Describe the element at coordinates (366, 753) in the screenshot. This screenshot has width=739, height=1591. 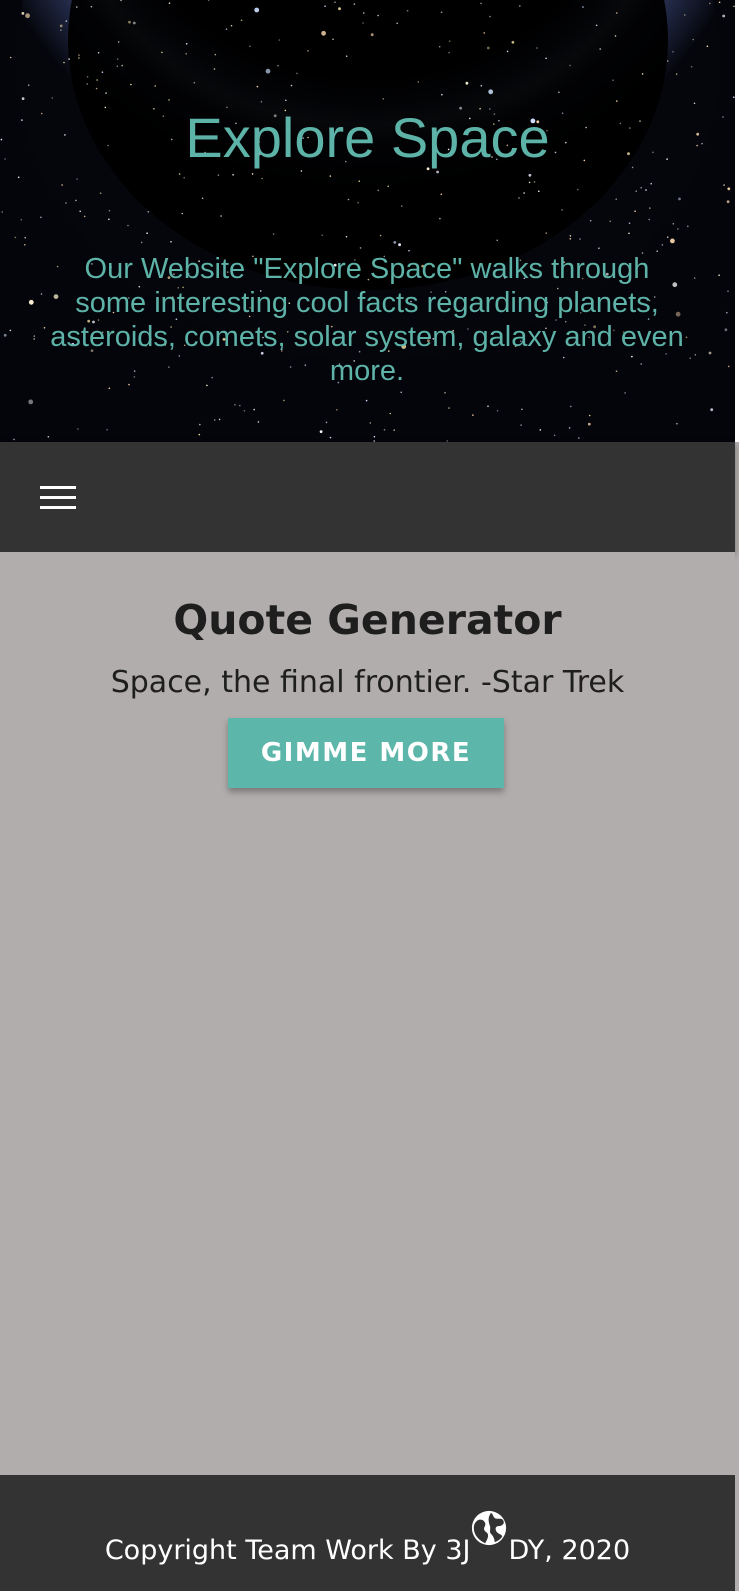
I see `gimme-more-button: GIMME MORE` at that location.